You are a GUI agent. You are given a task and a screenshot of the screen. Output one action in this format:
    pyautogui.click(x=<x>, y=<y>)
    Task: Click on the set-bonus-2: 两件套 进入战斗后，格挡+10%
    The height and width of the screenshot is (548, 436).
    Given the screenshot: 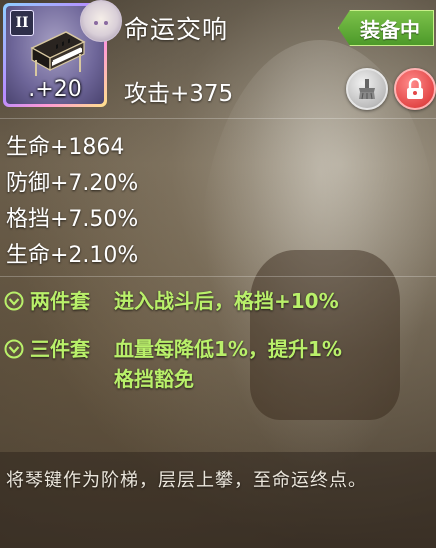 What is the action you would take?
    pyautogui.click(x=171, y=301)
    